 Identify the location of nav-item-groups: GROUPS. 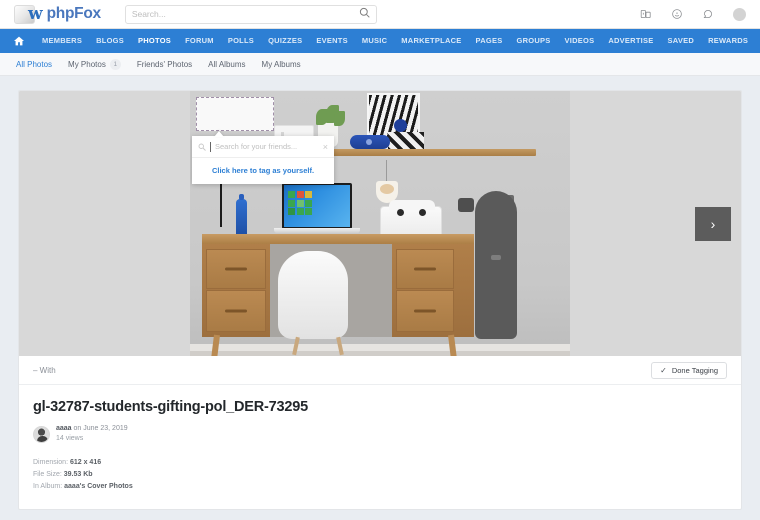
(533, 41).